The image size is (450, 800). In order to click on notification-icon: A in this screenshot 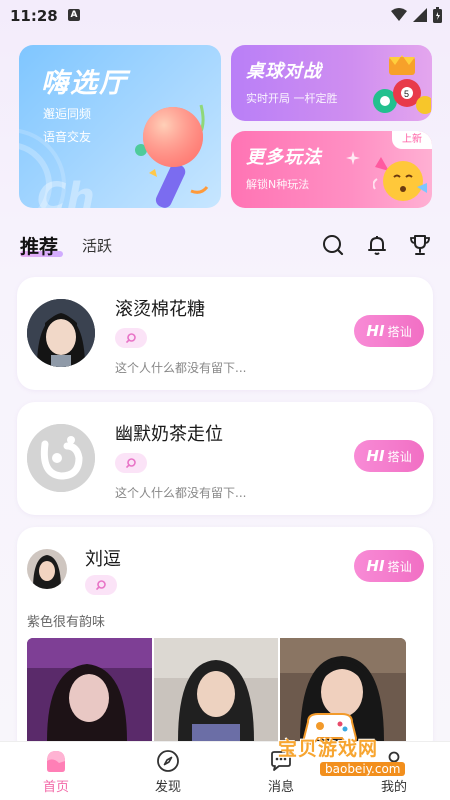, I will do `click(74, 15)`.